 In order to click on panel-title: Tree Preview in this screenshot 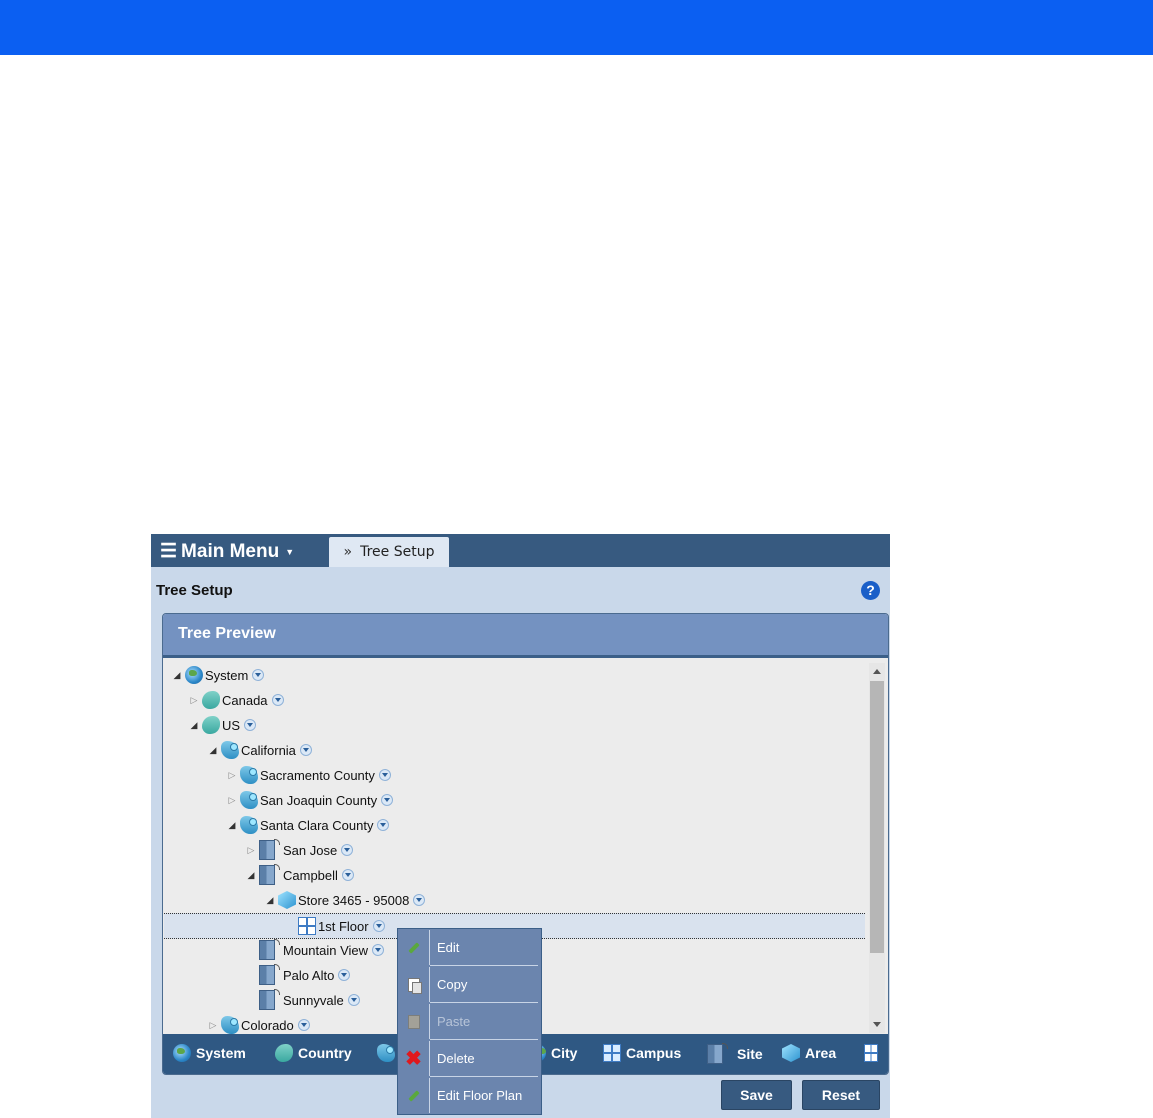, I will do `click(227, 633)`.